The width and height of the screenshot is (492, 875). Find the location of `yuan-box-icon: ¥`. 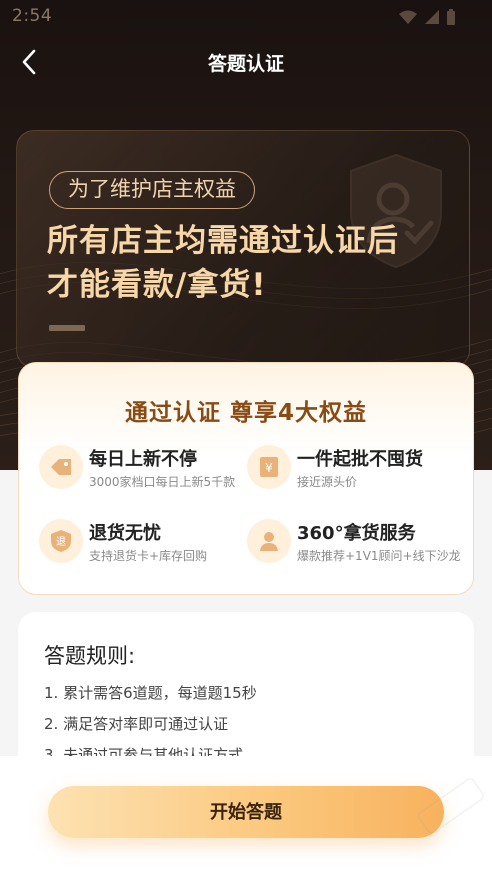

yuan-box-icon: ¥ is located at coordinates (269, 467).